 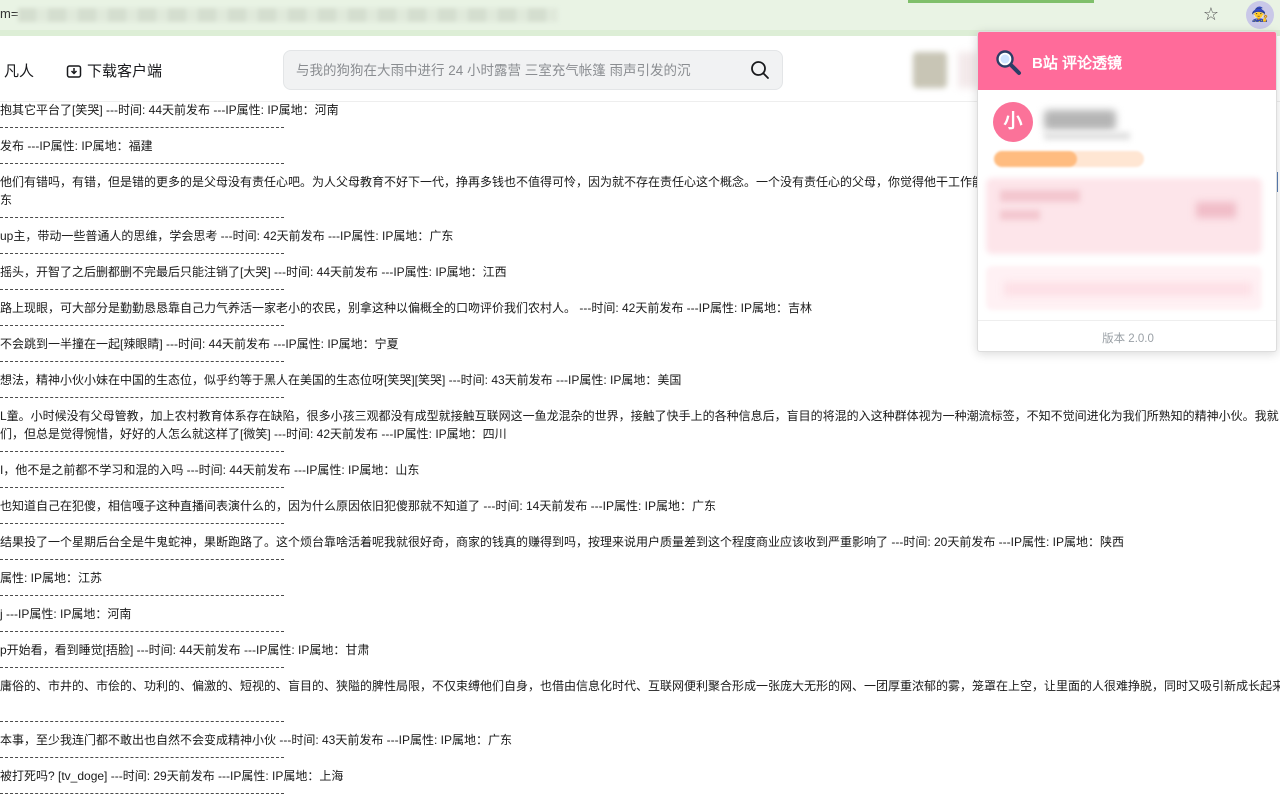 I want to click on level-progress, so click(x=1069, y=159).